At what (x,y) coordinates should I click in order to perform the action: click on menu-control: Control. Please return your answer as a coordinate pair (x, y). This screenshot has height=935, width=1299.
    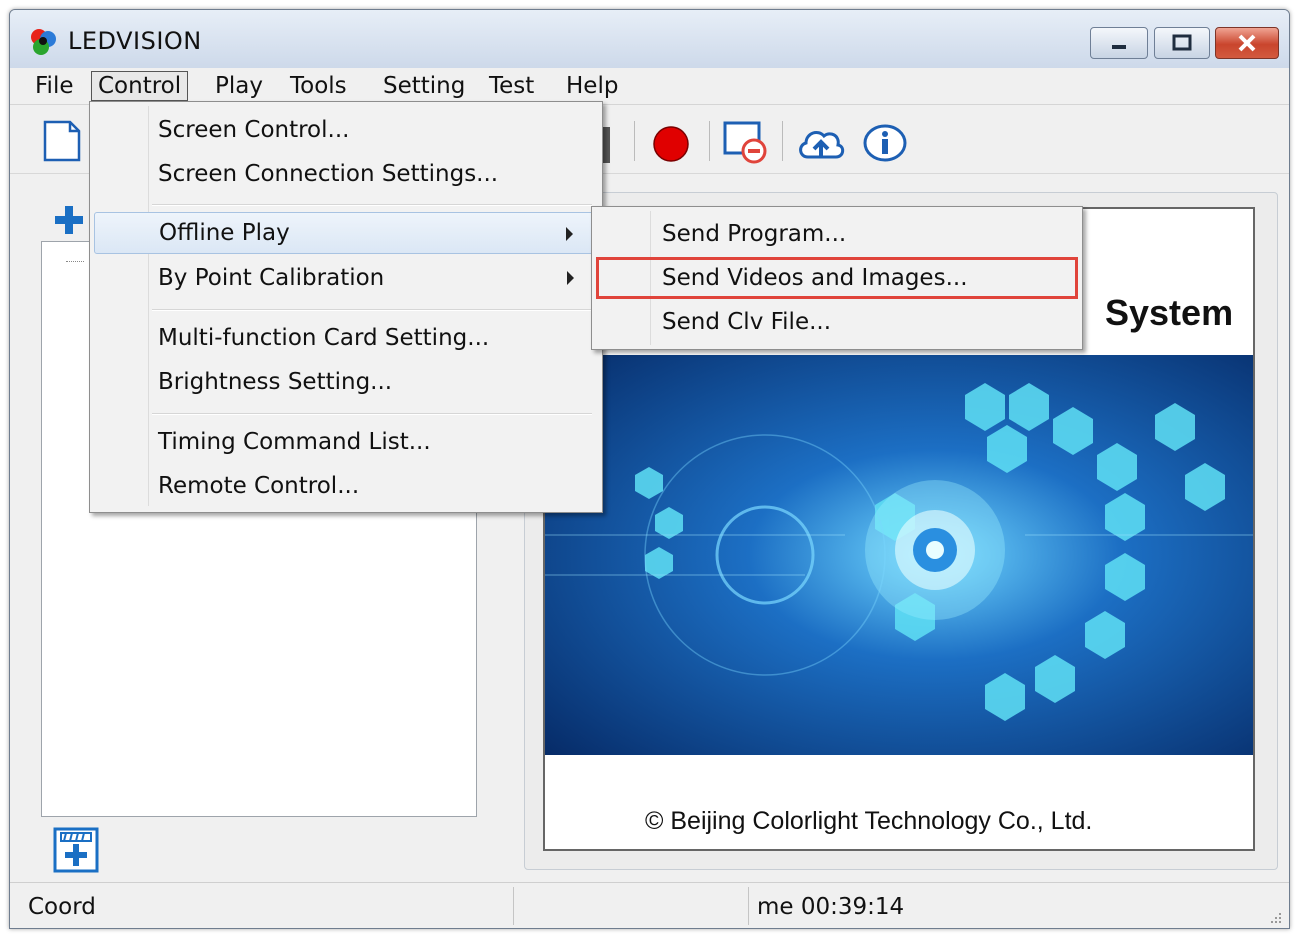
    Looking at the image, I should click on (140, 86).